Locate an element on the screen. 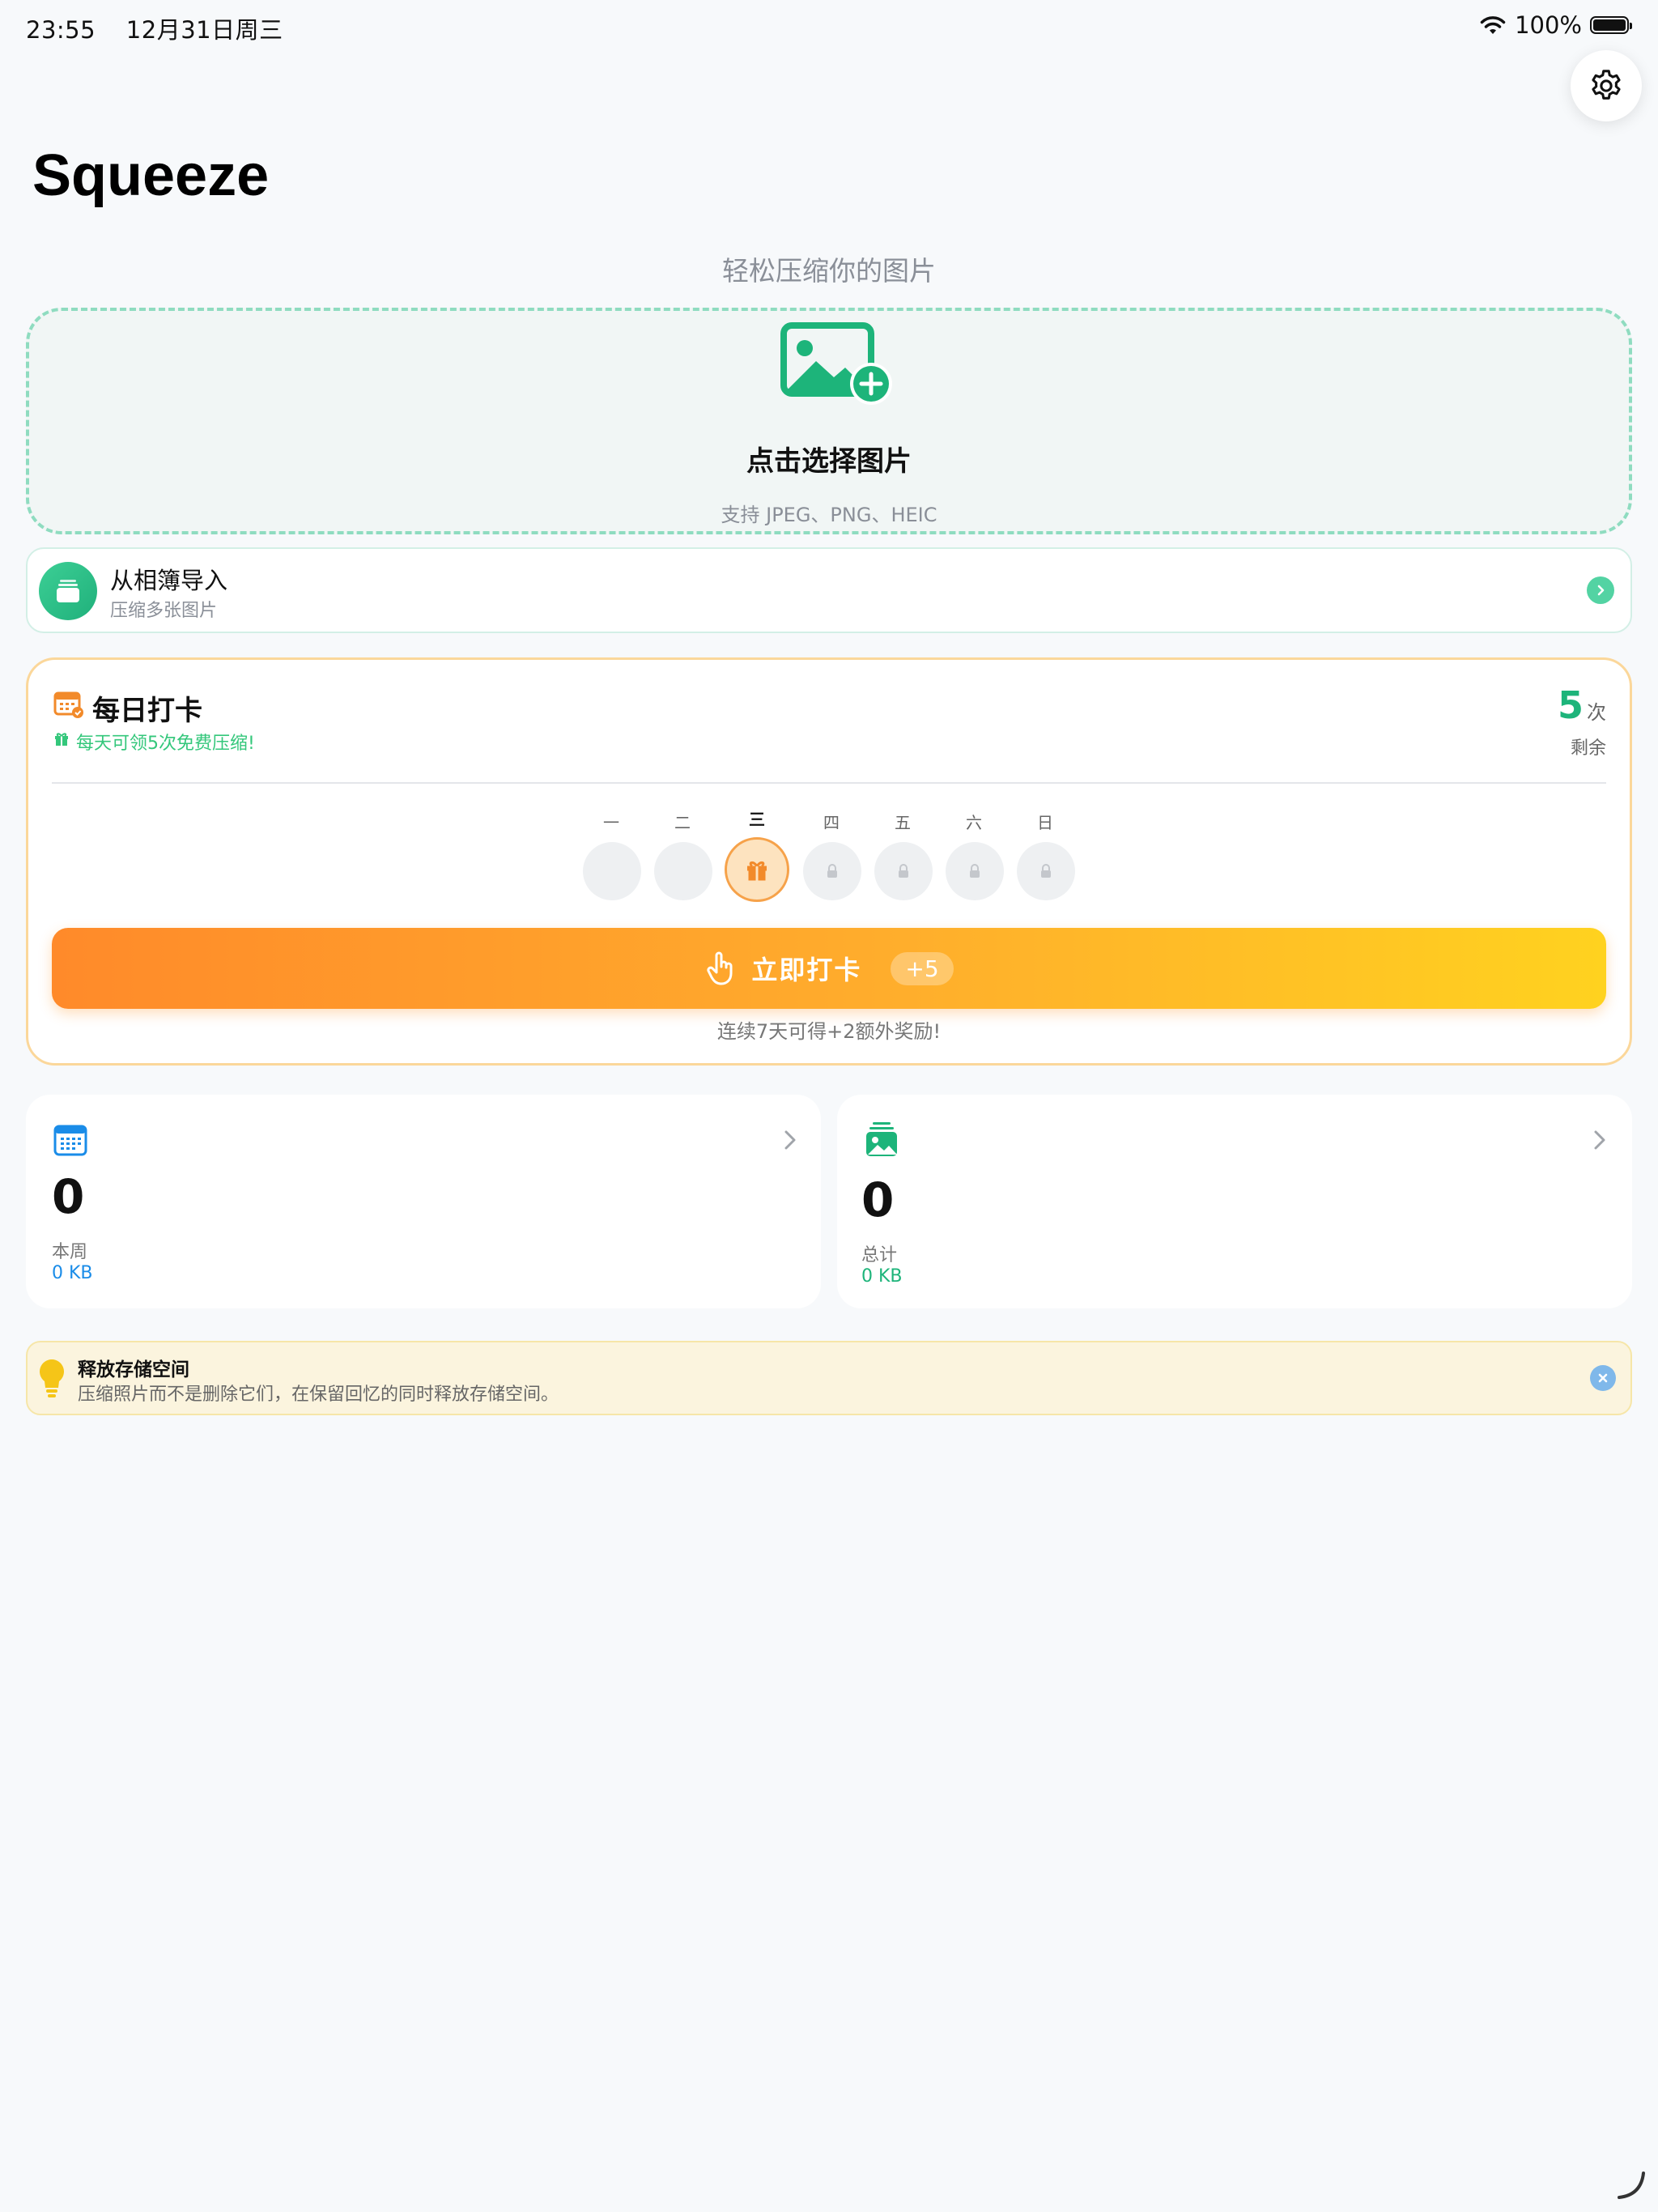 The width and height of the screenshot is (1658, 2212). close-icon is located at coordinates (1603, 1378).